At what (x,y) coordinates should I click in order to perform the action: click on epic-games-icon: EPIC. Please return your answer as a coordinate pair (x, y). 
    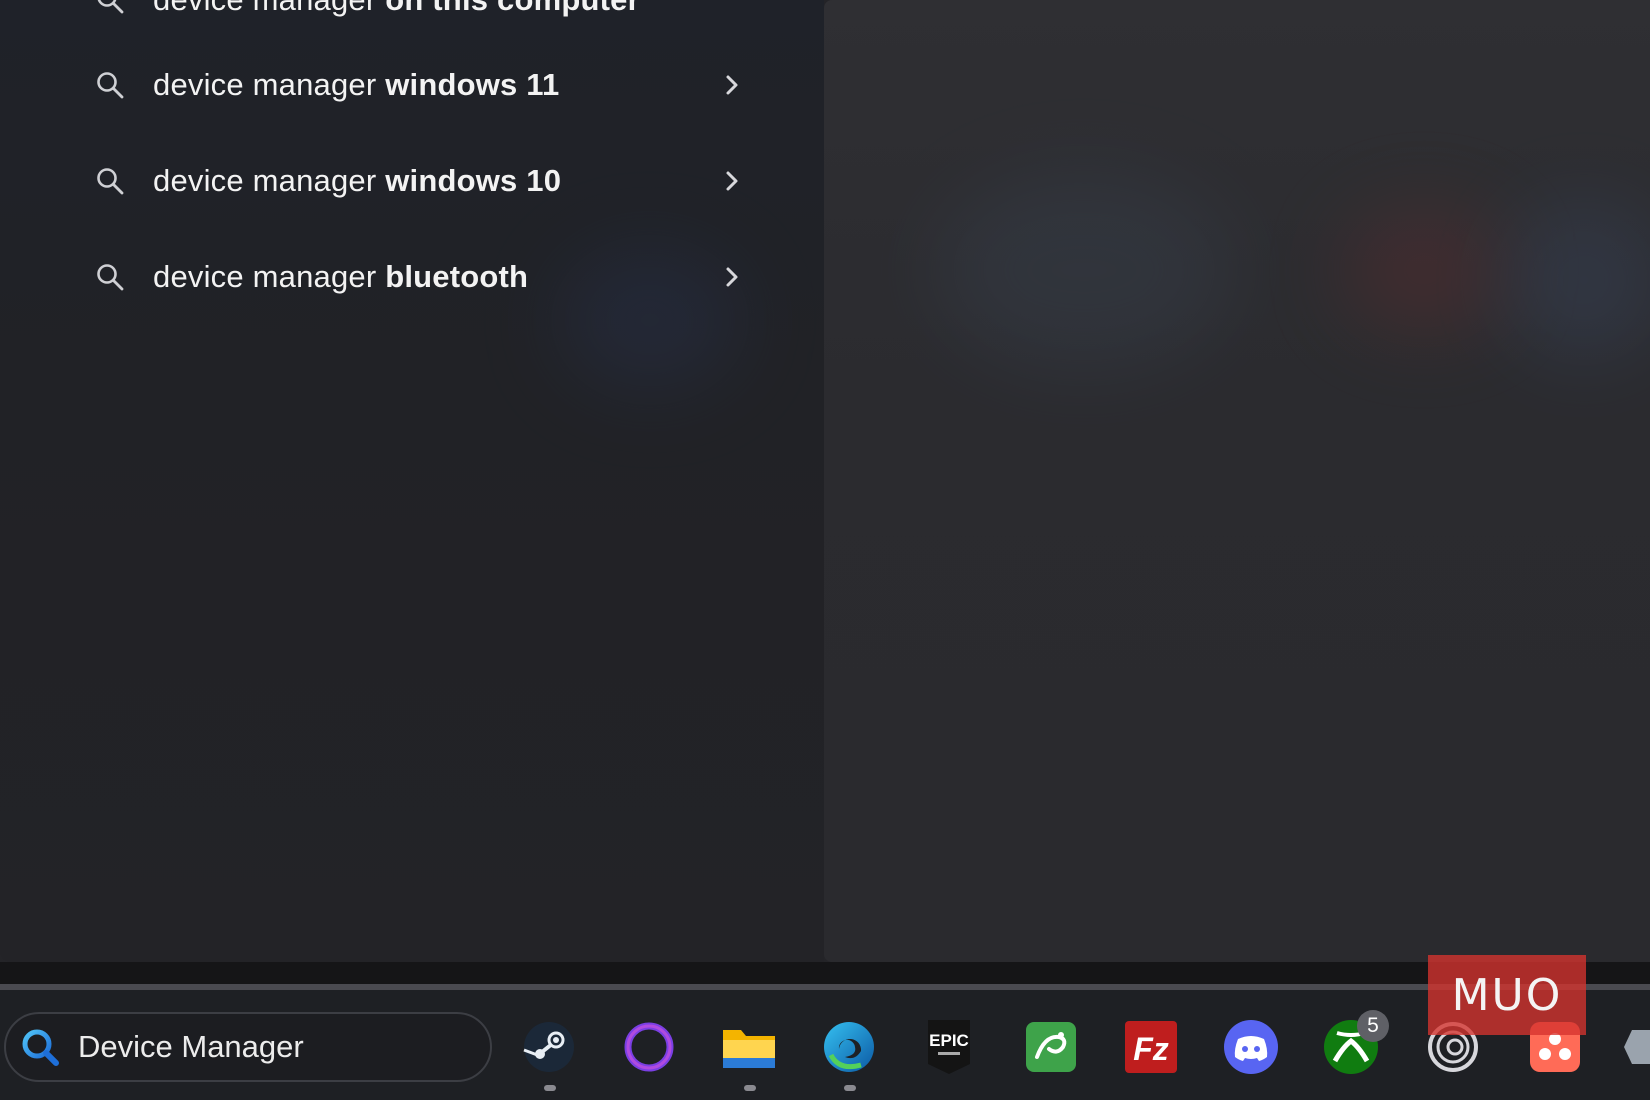
    Looking at the image, I should click on (949, 1047).